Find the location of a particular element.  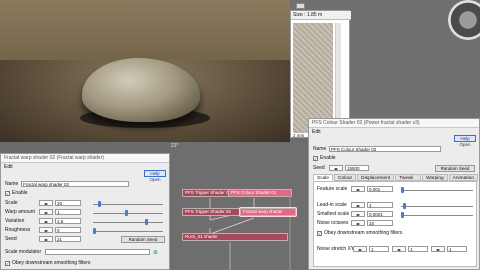

feature-scale-spin: ◂▸ is located at coordinates (358, 189).